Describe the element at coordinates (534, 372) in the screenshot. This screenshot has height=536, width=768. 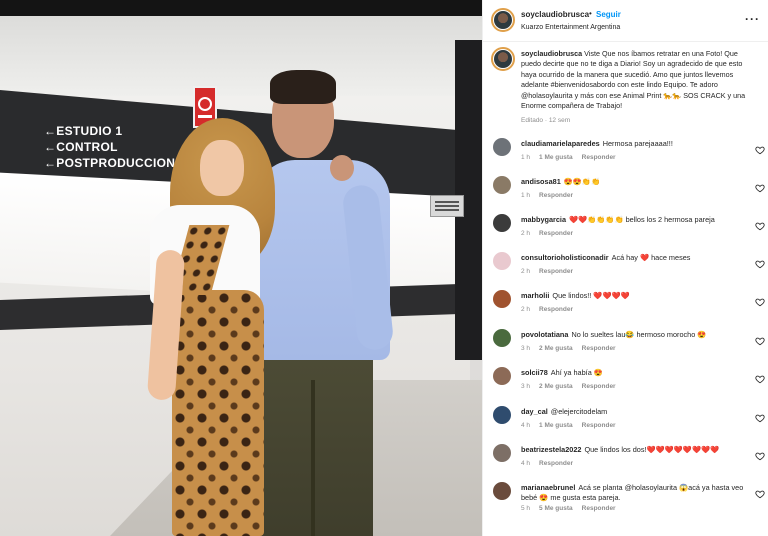
I see `commenter-username: solcii78` at that location.